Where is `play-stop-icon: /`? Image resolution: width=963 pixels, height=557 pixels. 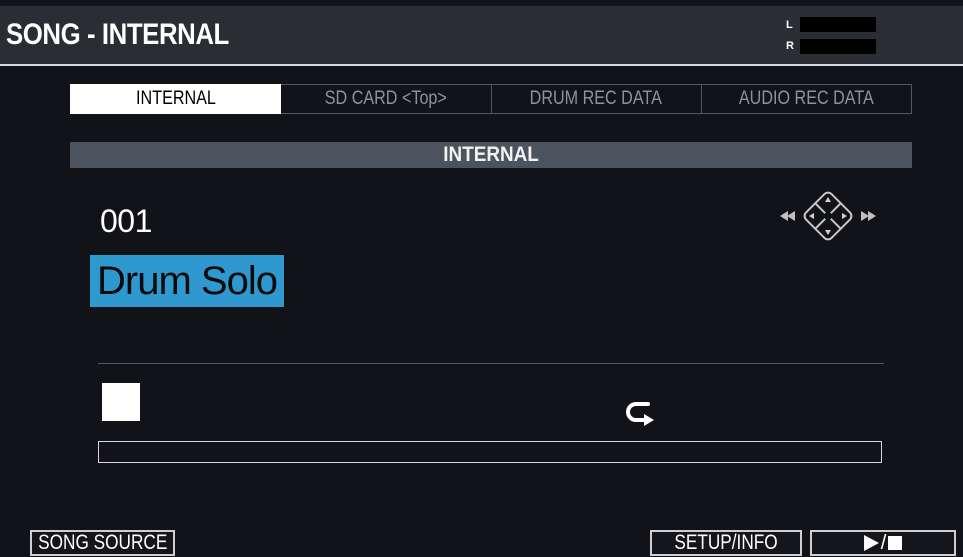 play-stop-icon: / is located at coordinates (883, 543).